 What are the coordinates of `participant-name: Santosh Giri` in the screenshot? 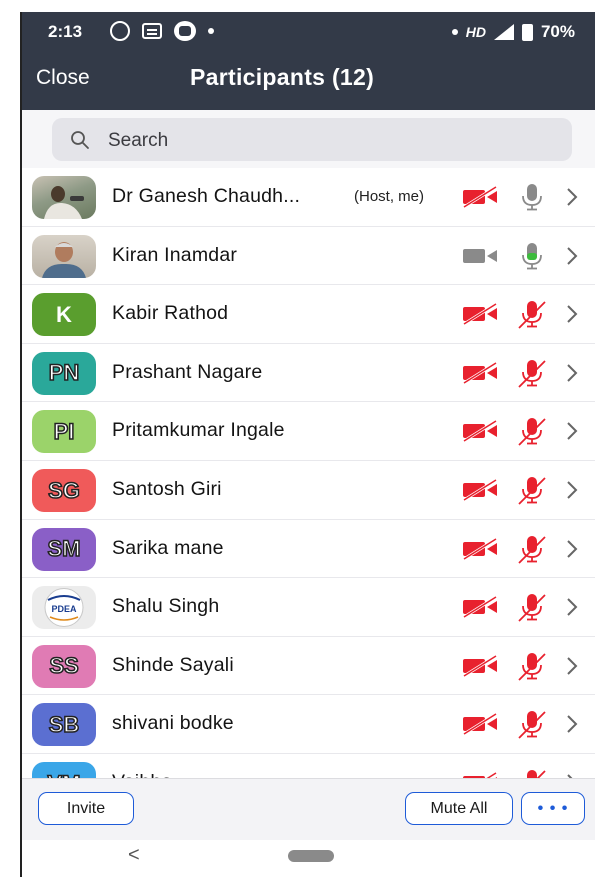 It's located at (167, 489).